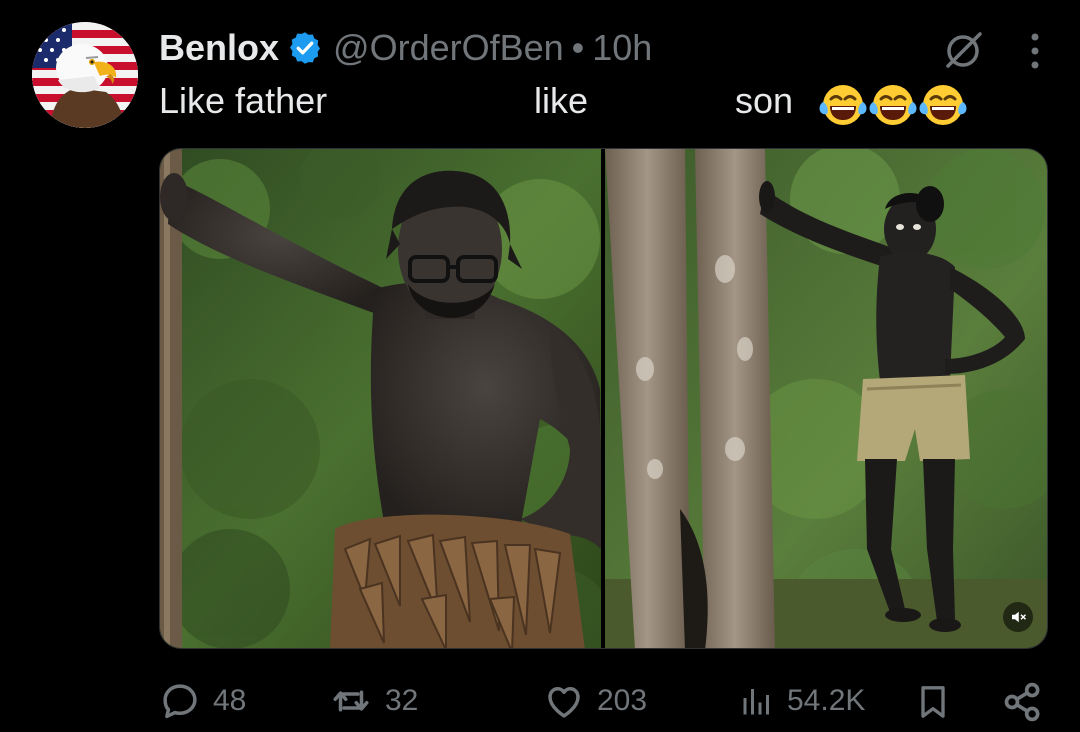 This screenshot has width=1080, height=732. I want to click on post-timestamp: 10h, so click(622, 48).